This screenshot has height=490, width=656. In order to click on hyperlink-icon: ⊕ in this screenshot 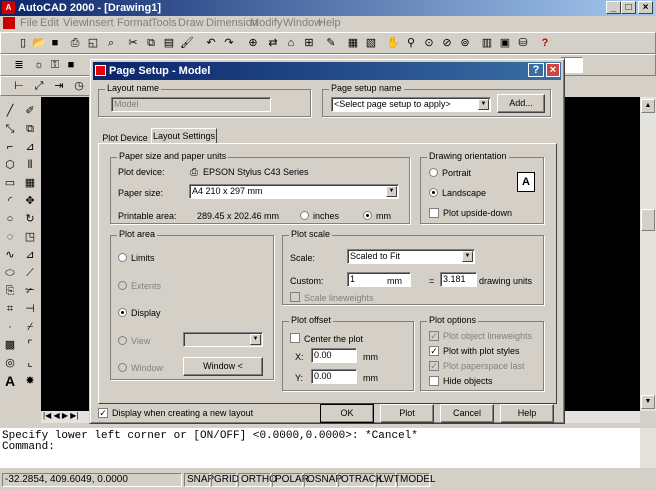, I will do `click(253, 43)`.